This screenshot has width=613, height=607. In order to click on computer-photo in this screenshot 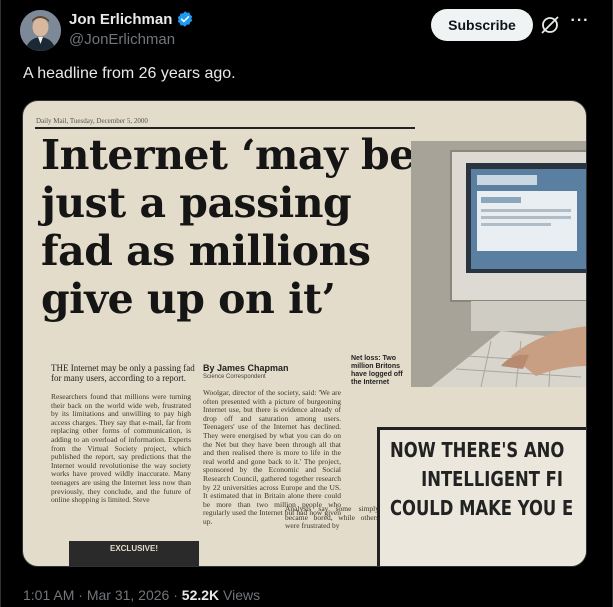, I will do `click(498, 264)`.